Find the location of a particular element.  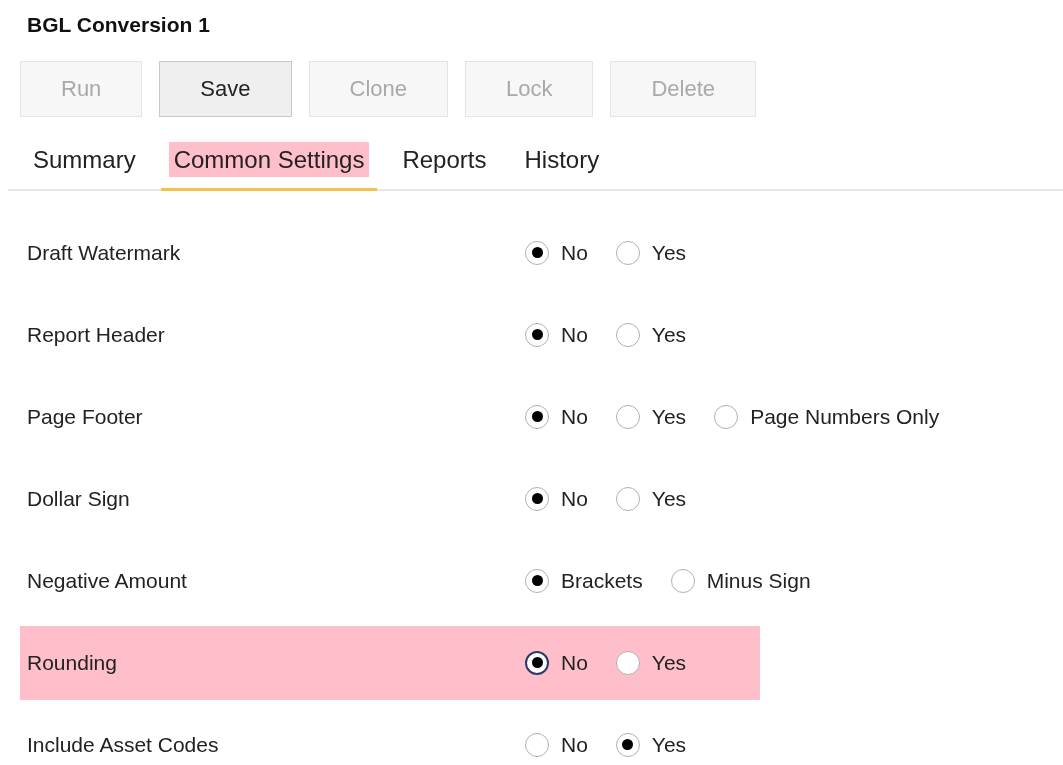

page-title: BGL Conversion 1 is located at coordinates (118, 25).